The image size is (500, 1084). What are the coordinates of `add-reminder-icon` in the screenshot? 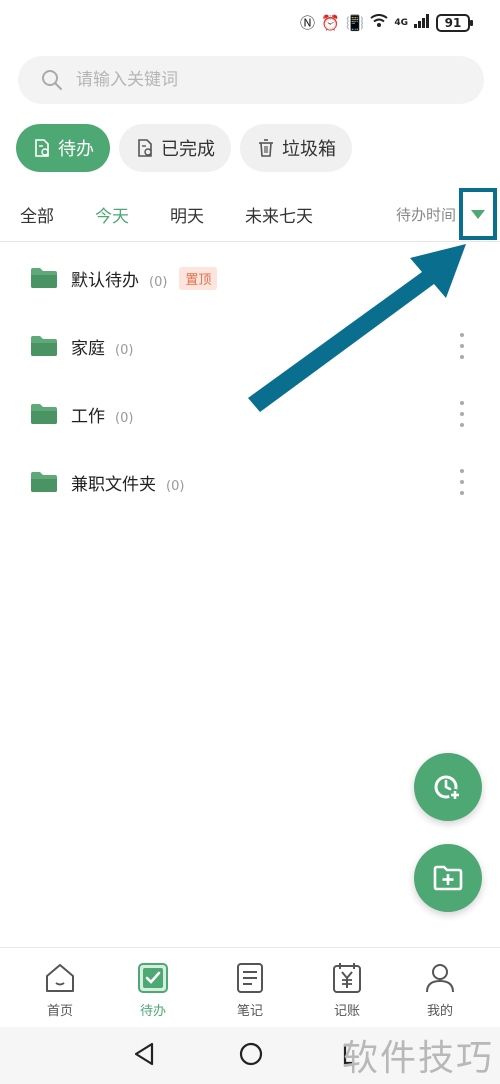 It's located at (447, 788).